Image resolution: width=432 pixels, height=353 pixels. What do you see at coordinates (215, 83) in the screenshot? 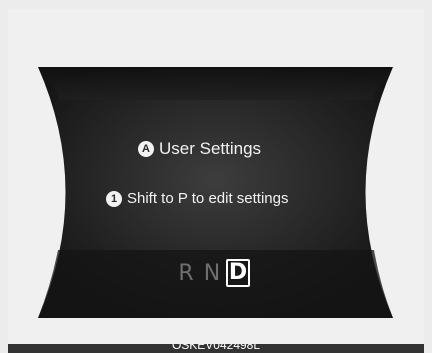
I see `display-top-band` at bounding box center [215, 83].